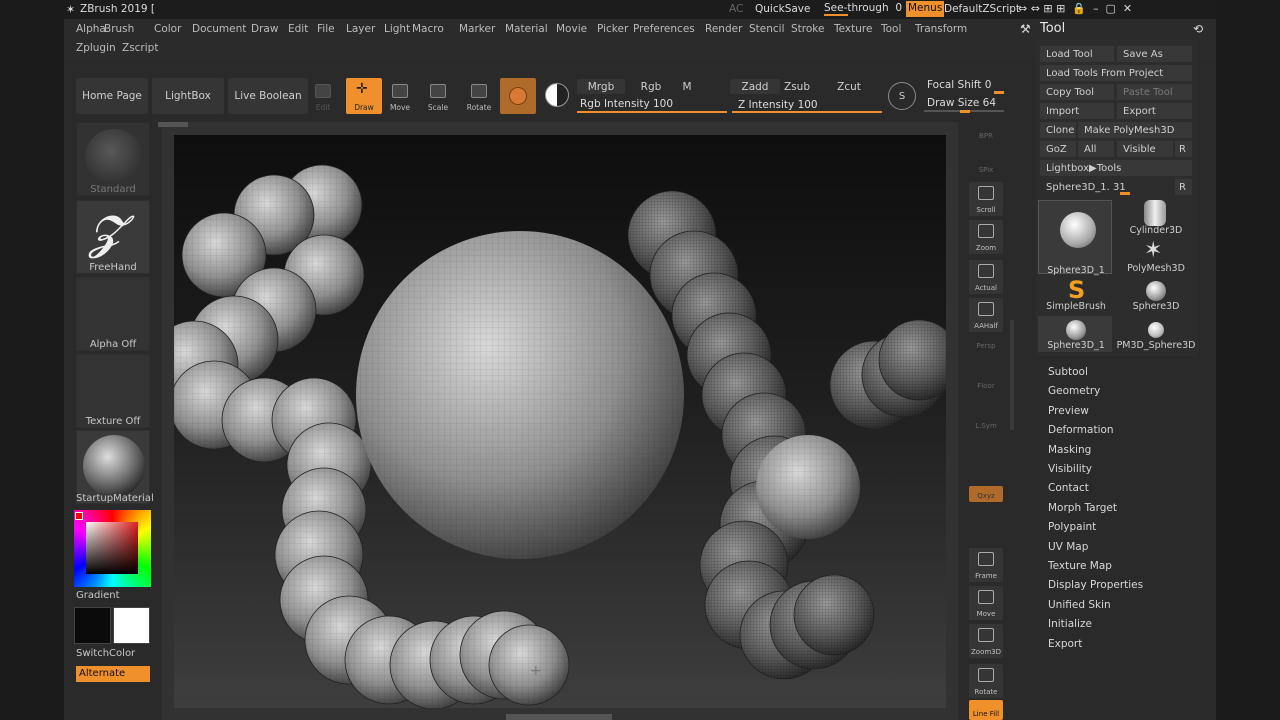 The width and height of the screenshot is (1280, 720). I want to click on submenu-uv-map: UV Map, so click(1068, 547).